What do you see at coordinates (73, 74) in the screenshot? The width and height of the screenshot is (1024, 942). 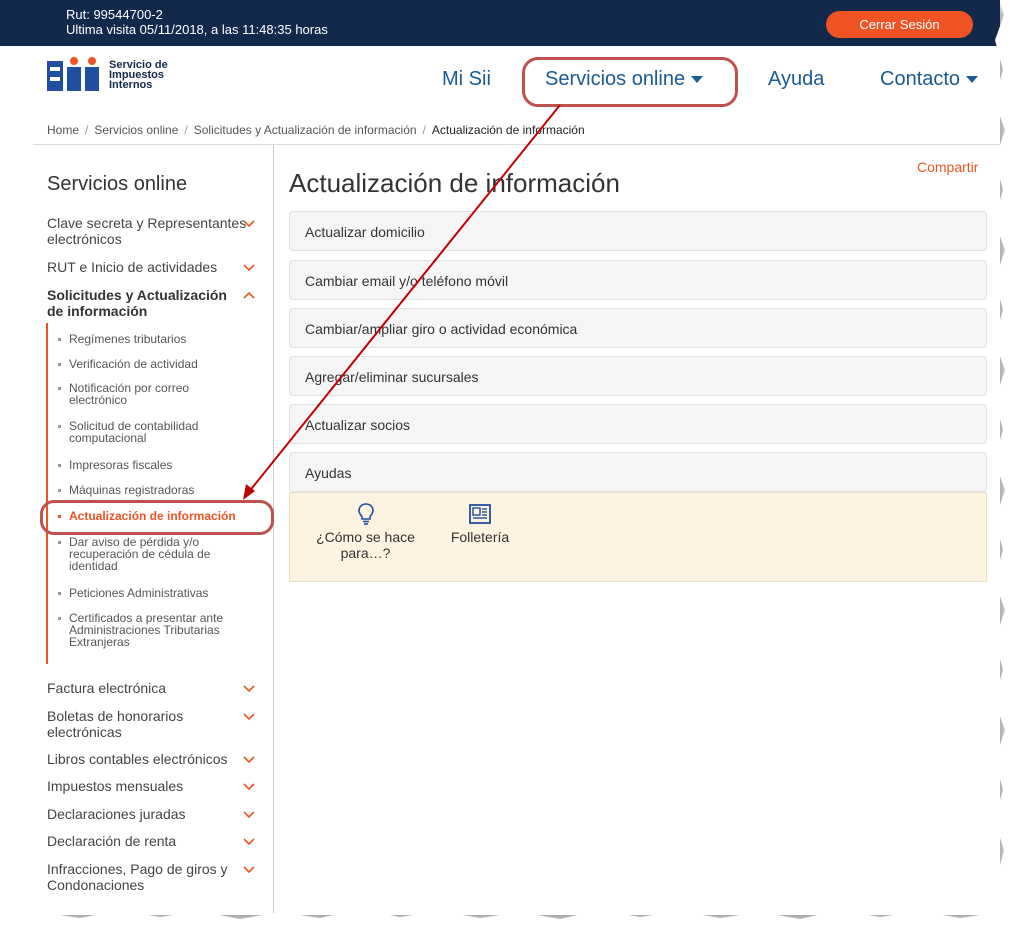 I see `sii-logo-mark` at bounding box center [73, 74].